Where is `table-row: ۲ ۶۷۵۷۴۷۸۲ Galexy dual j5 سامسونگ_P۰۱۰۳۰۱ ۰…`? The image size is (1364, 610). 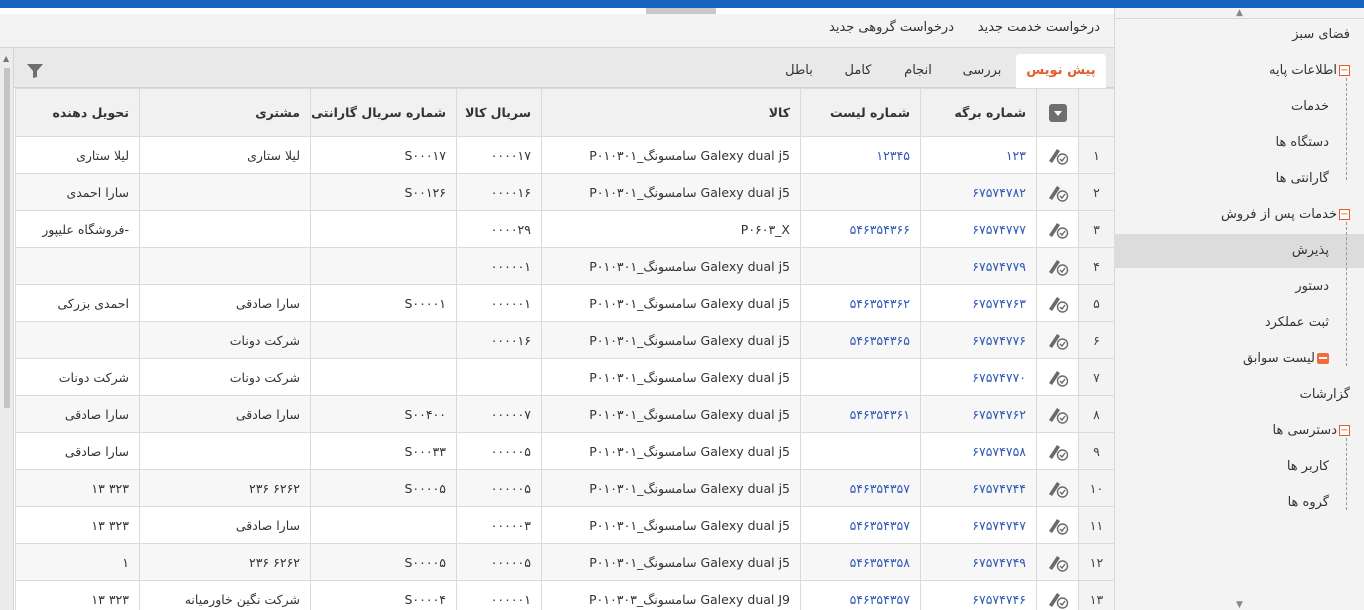
table-row: ۲ ۶۷۵۷۴۷۸۲ Galexy dual j5 سامسونگ_P۰۱۰۳۰۱ ۰… is located at coordinates (564, 192).